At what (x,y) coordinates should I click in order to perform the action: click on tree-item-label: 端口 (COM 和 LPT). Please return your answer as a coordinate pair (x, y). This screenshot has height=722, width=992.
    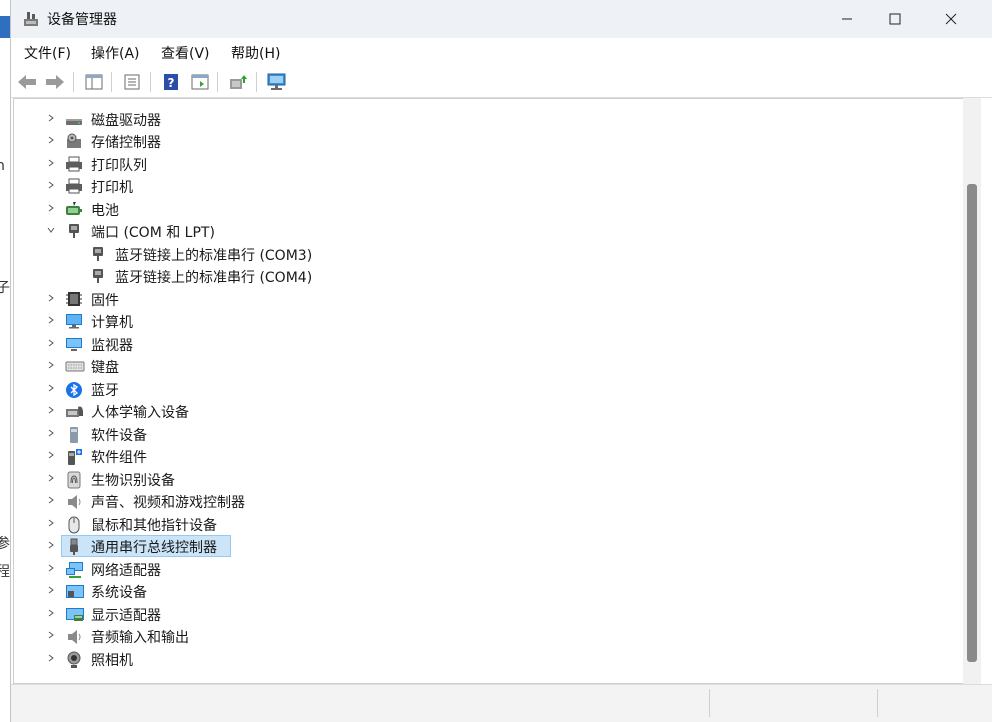
    Looking at the image, I should click on (153, 233).